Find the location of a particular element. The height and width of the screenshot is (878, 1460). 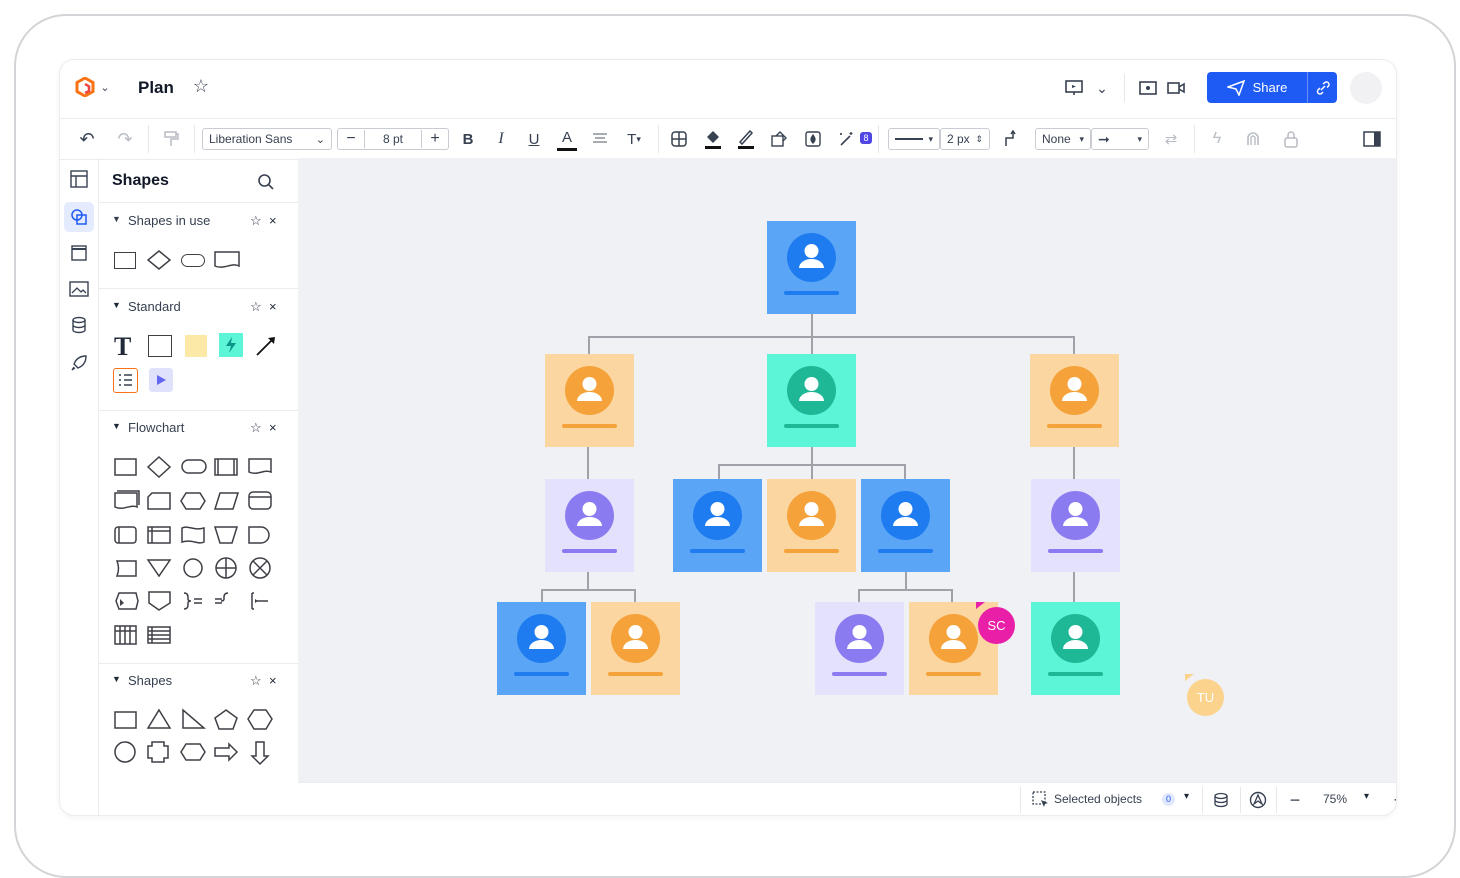

screen-record-icon is located at coordinates (1148, 88).